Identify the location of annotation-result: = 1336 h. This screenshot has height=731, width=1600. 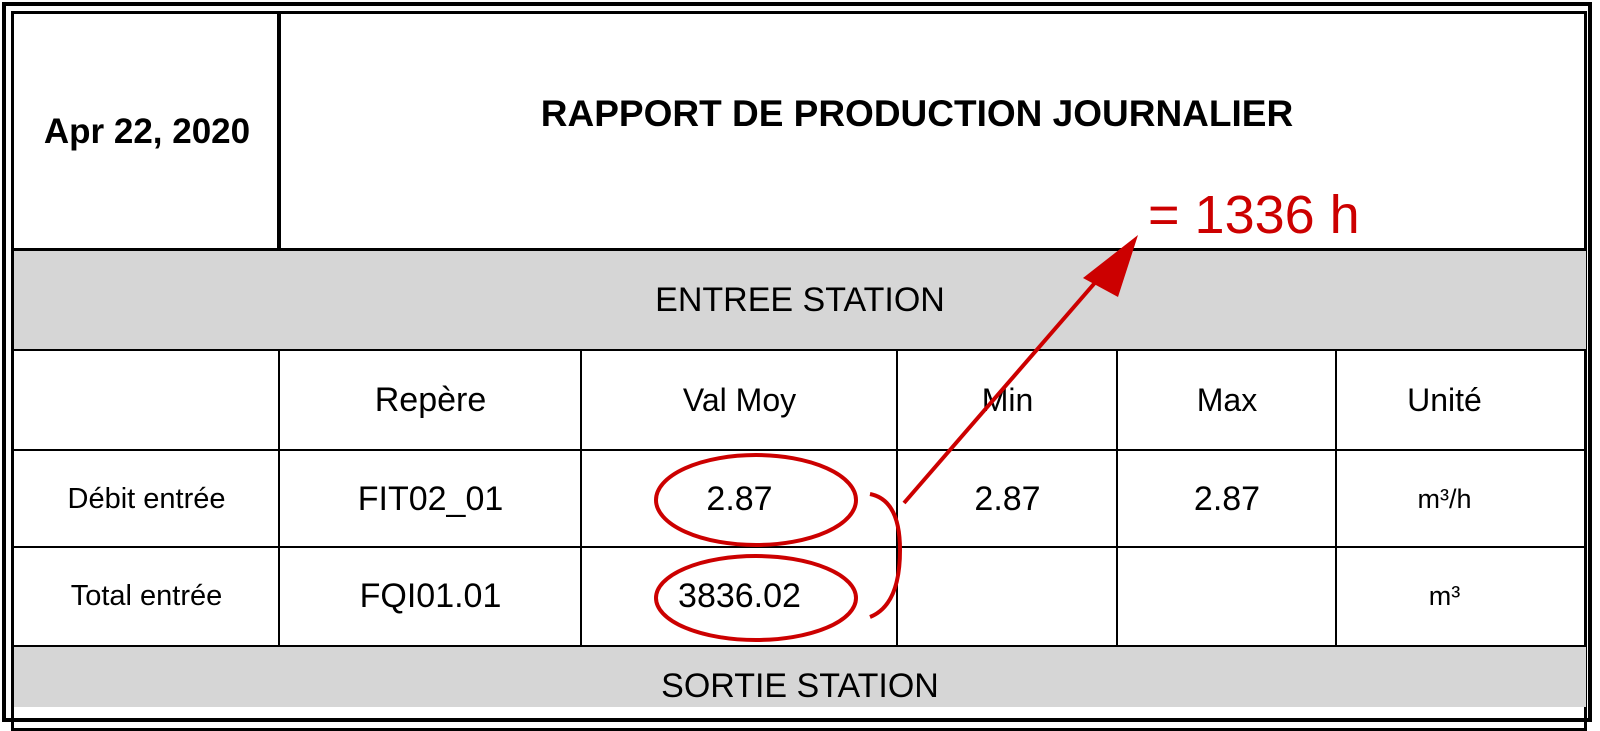
(1254, 215).